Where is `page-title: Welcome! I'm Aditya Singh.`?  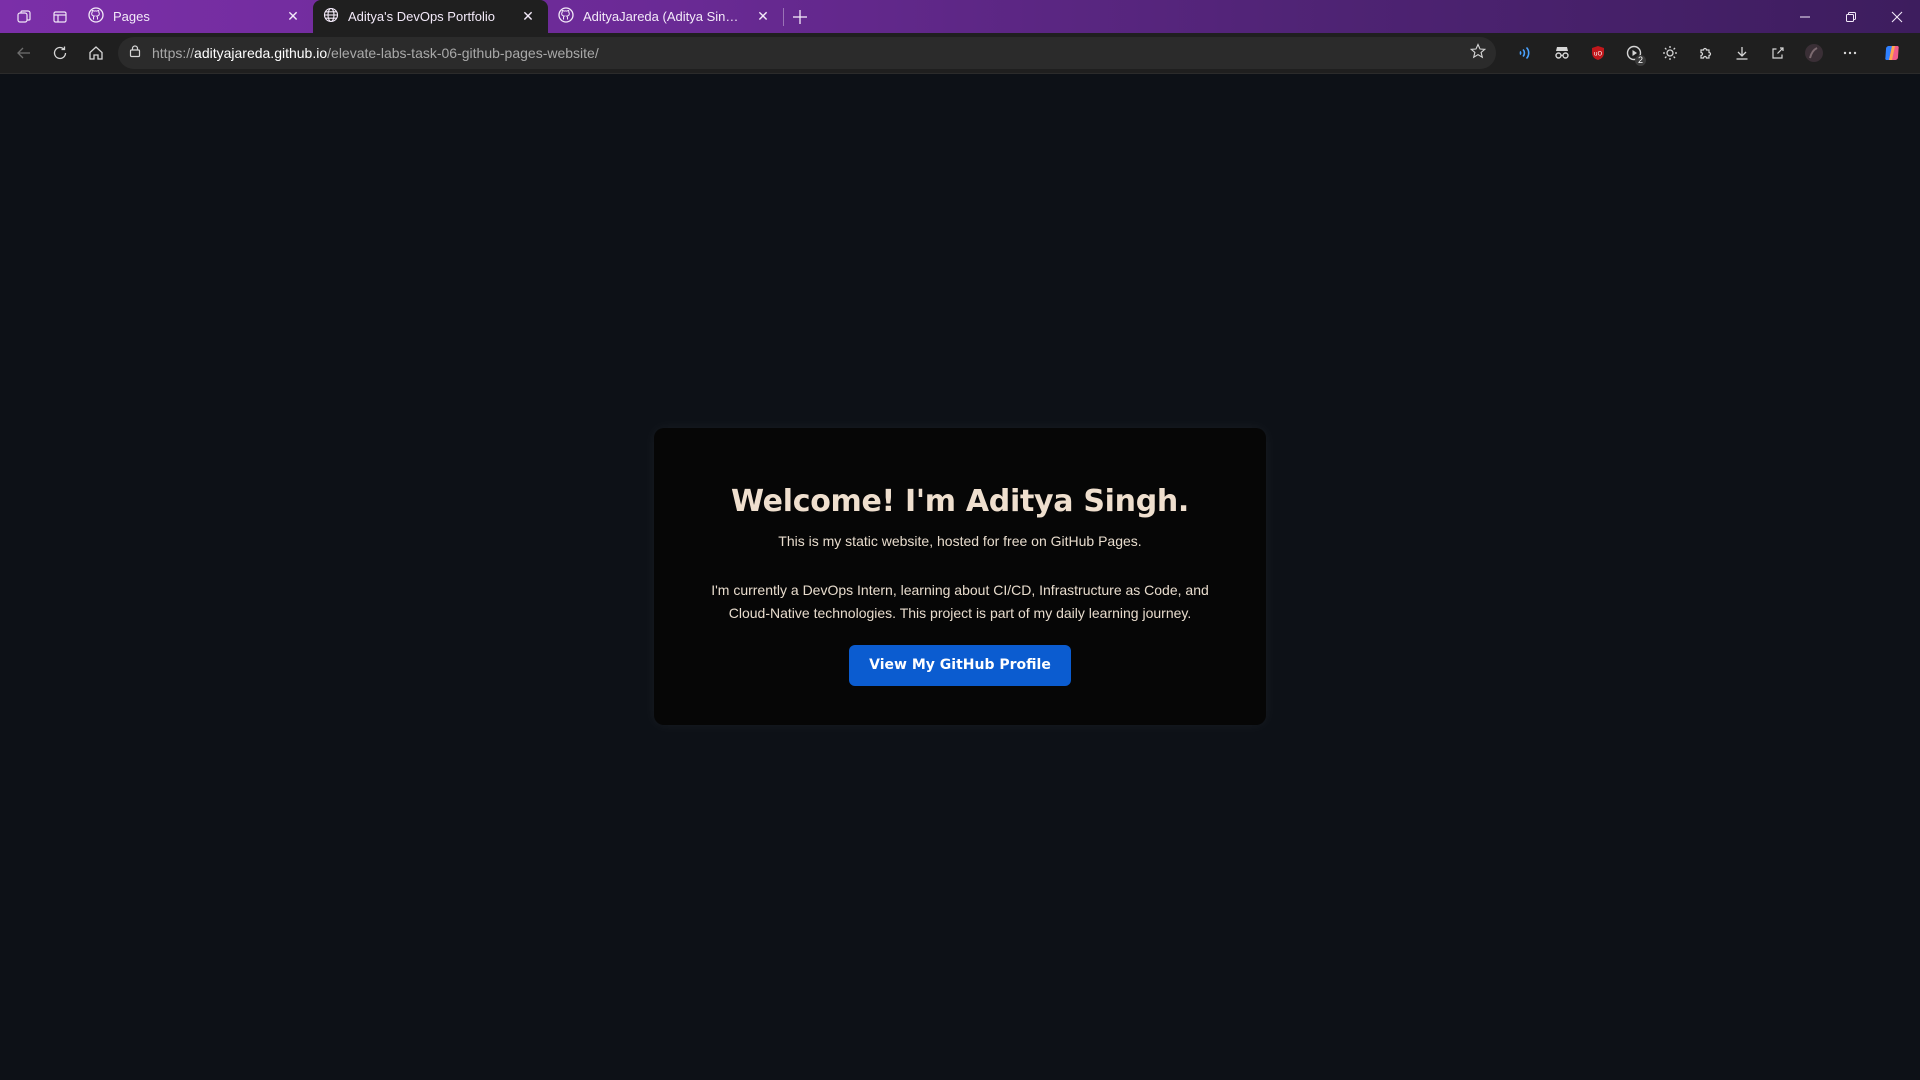
page-title: Welcome! I'm Aditya Singh. is located at coordinates (960, 501).